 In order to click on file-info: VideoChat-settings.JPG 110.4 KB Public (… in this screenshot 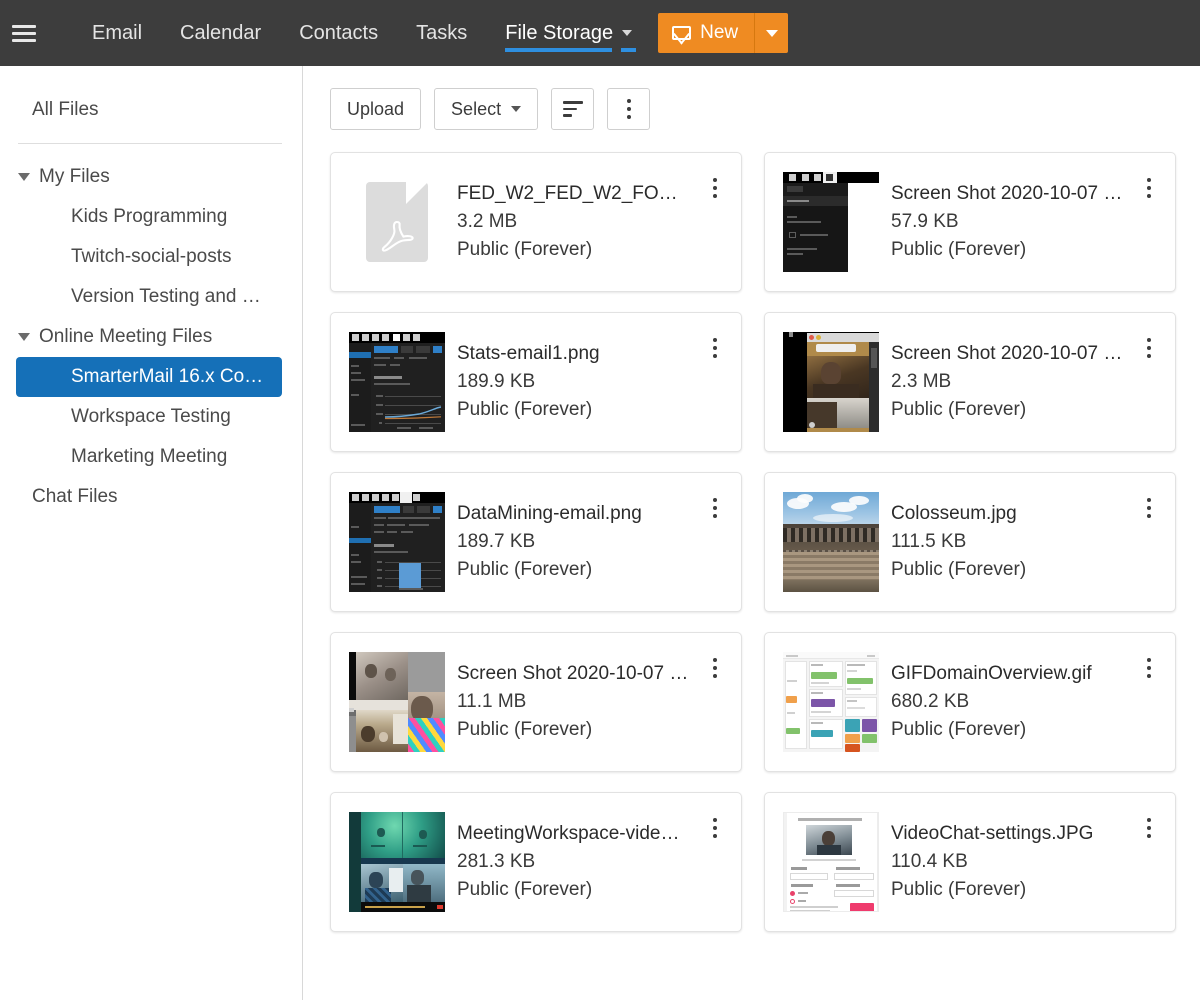, I will do `click(1024, 862)`.